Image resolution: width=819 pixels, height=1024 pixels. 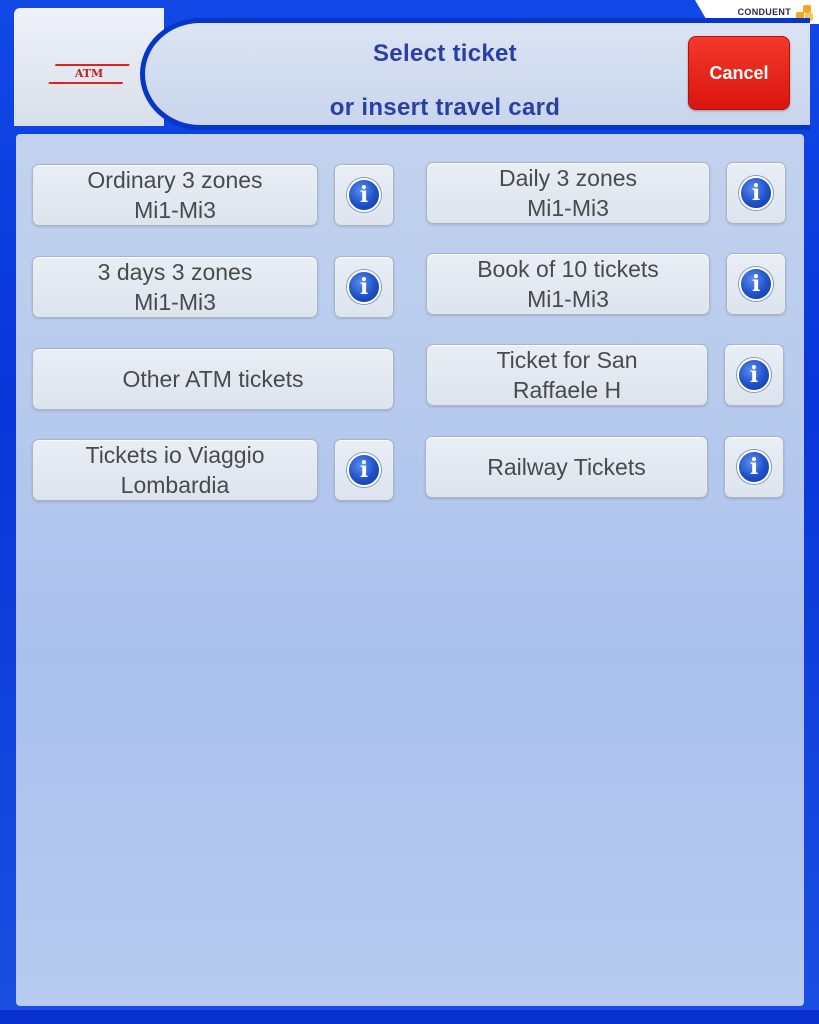 I want to click on info-button-san-raffaele: i, so click(x=754, y=375).